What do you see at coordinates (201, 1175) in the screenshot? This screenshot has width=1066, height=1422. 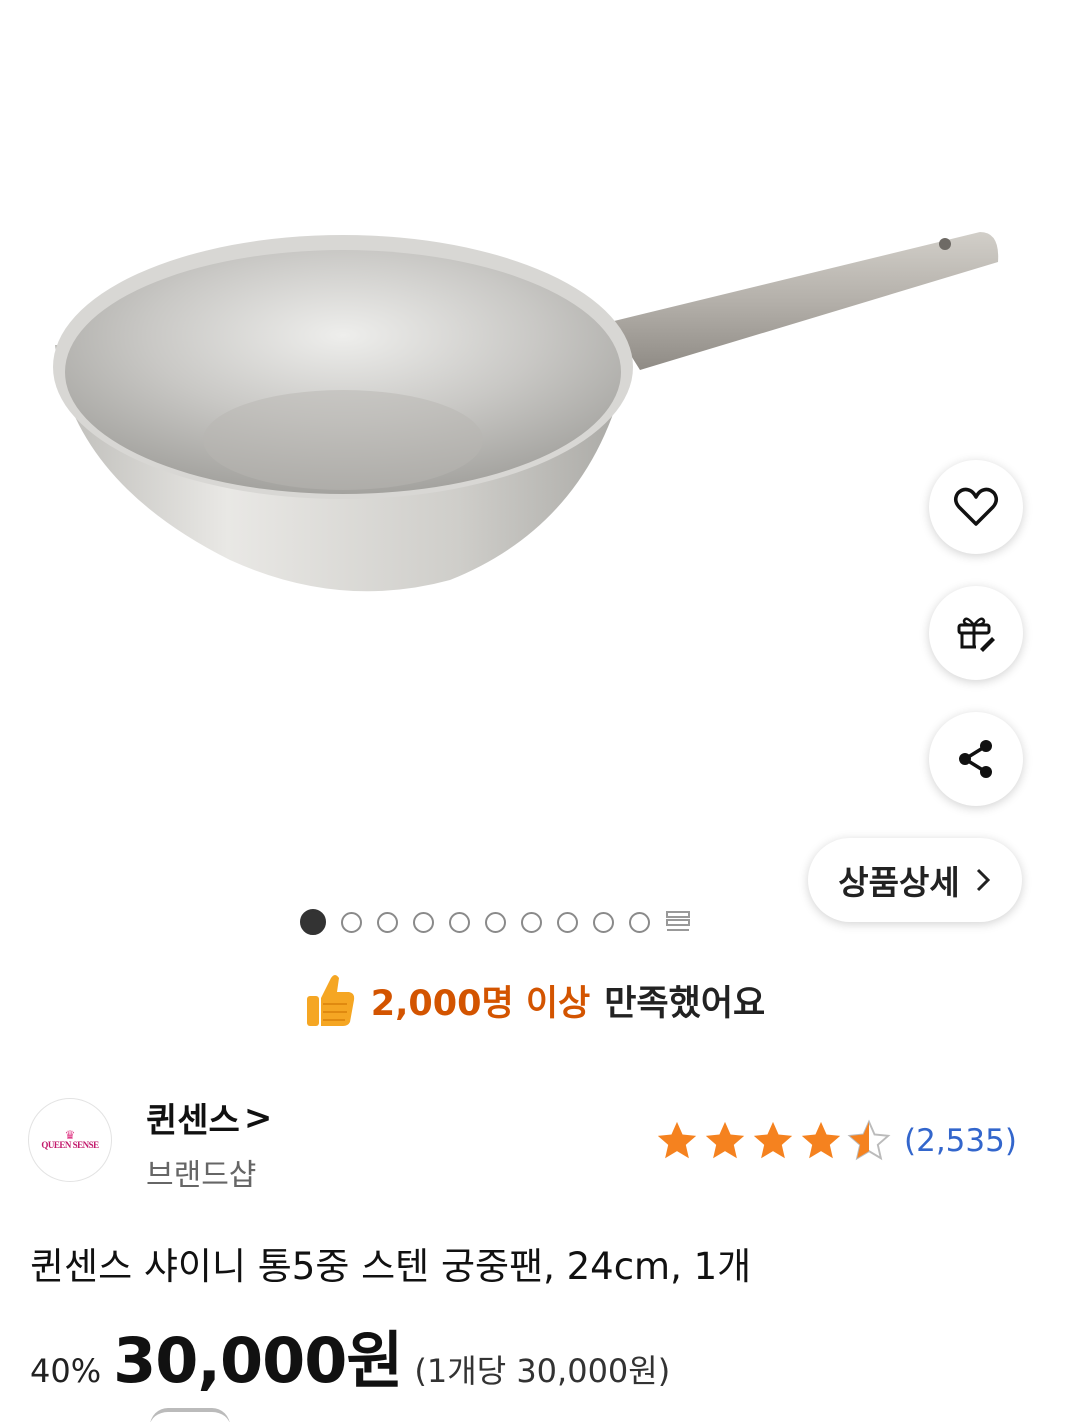 I see `brand-shop-label: 브랜드샵` at bounding box center [201, 1175].